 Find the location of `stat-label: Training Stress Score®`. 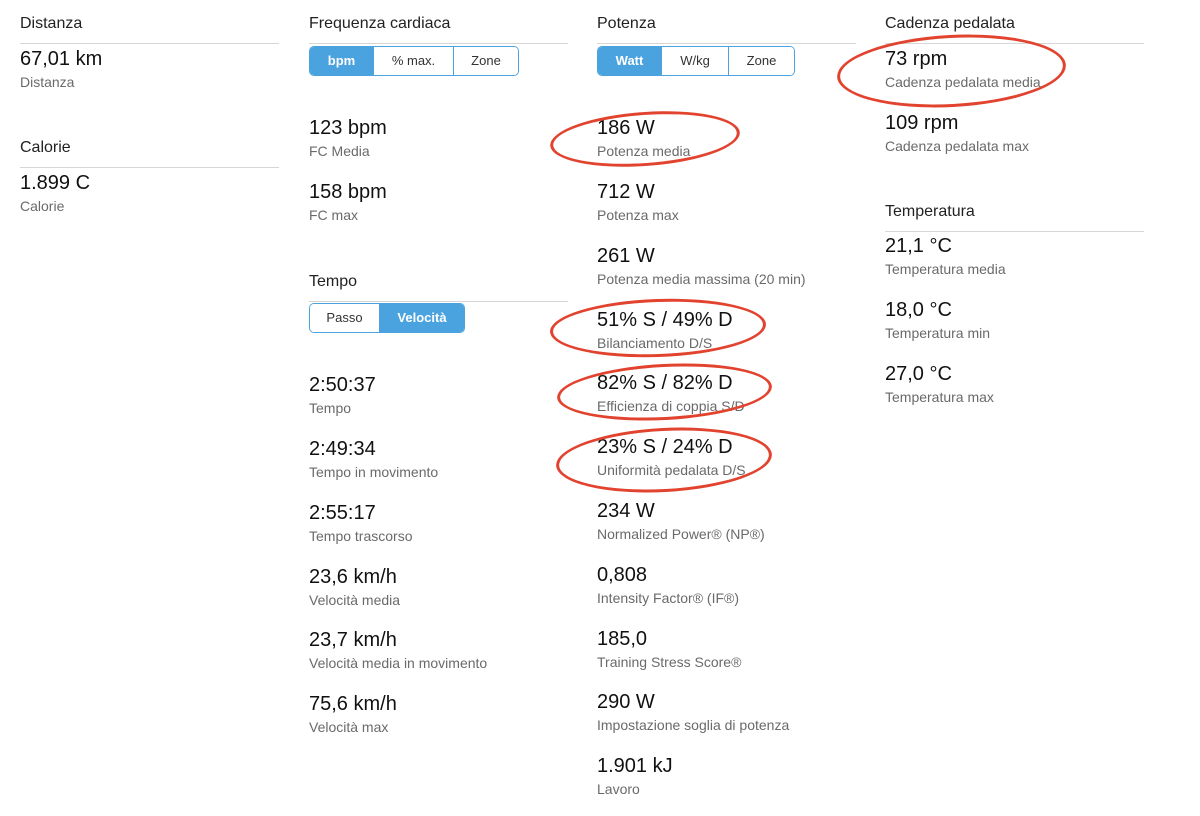

stat-label: Training Stress Score® is located at coordinates (669, 662).